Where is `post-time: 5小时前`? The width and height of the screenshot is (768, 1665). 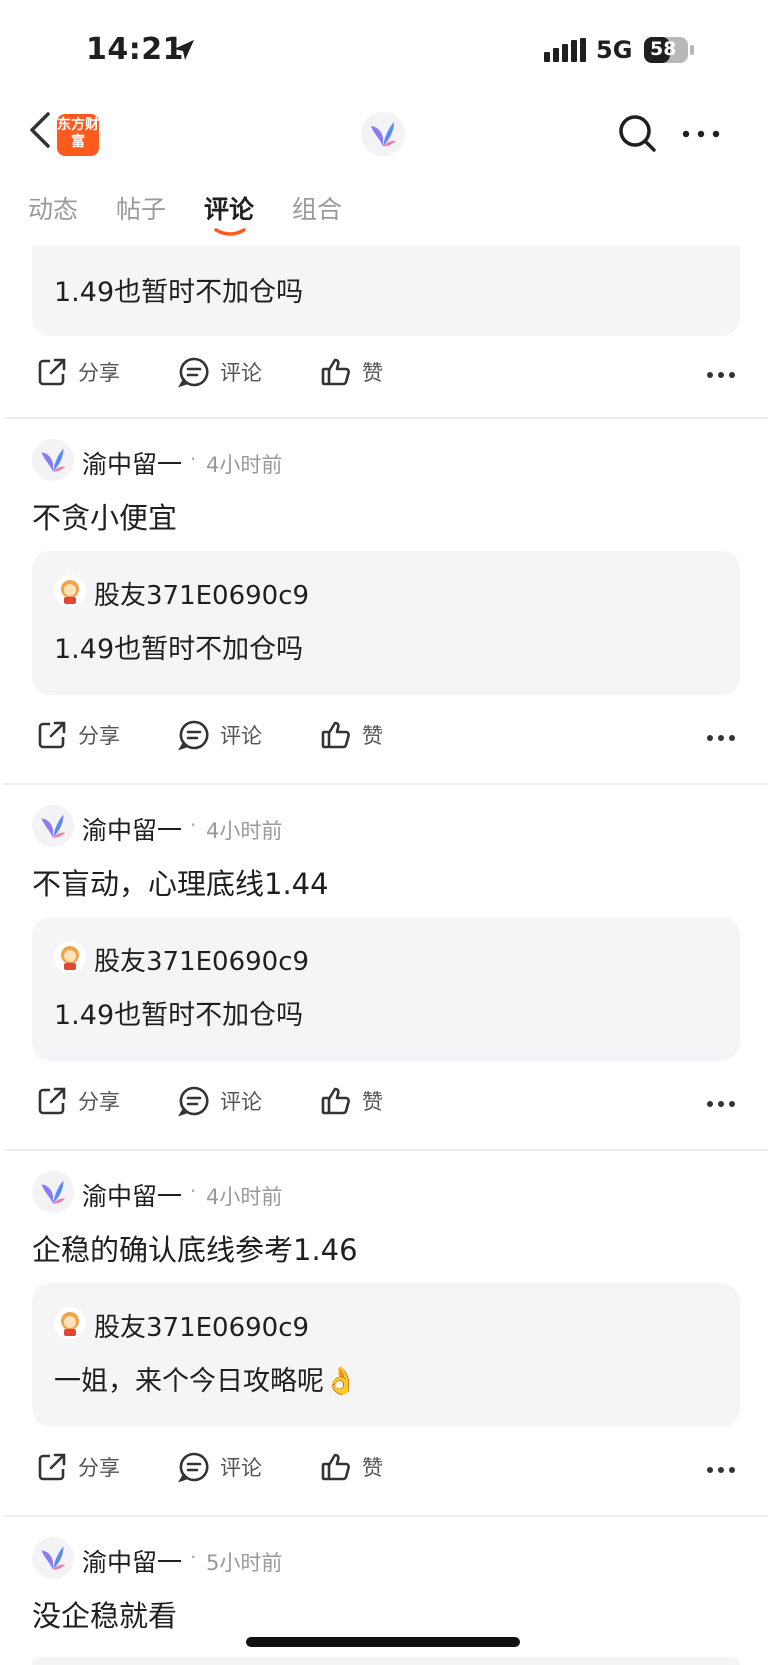
post-time: 5小时前 is located at coordinates (244, 1563).